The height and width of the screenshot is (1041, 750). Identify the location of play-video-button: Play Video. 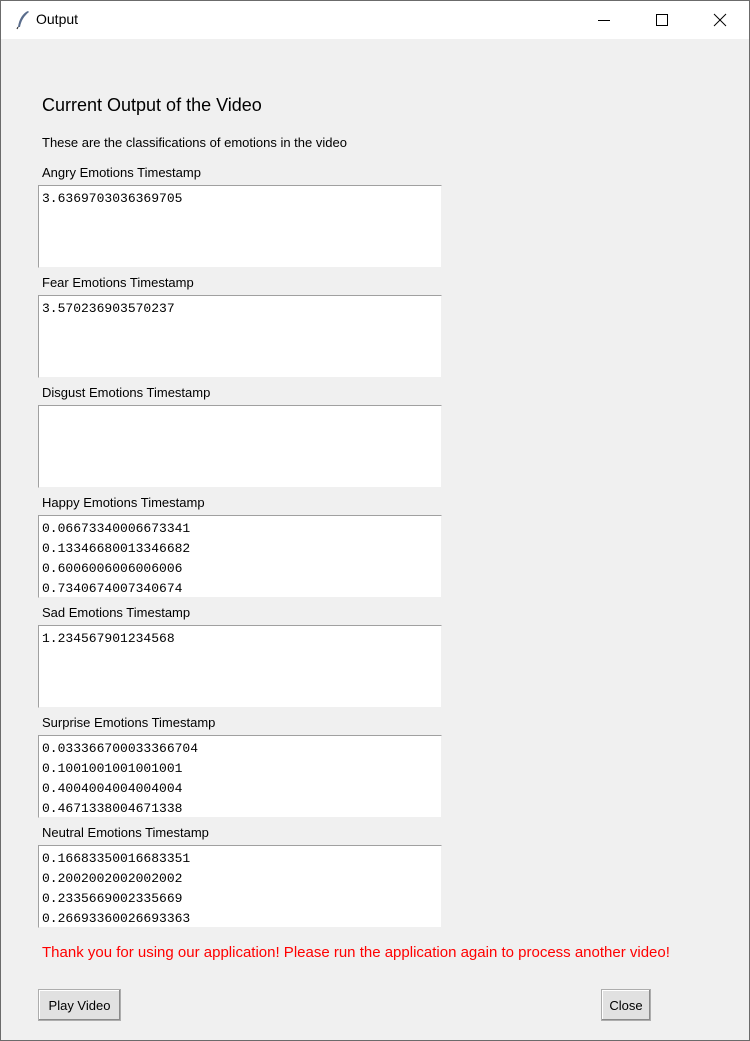
(79, 1005).